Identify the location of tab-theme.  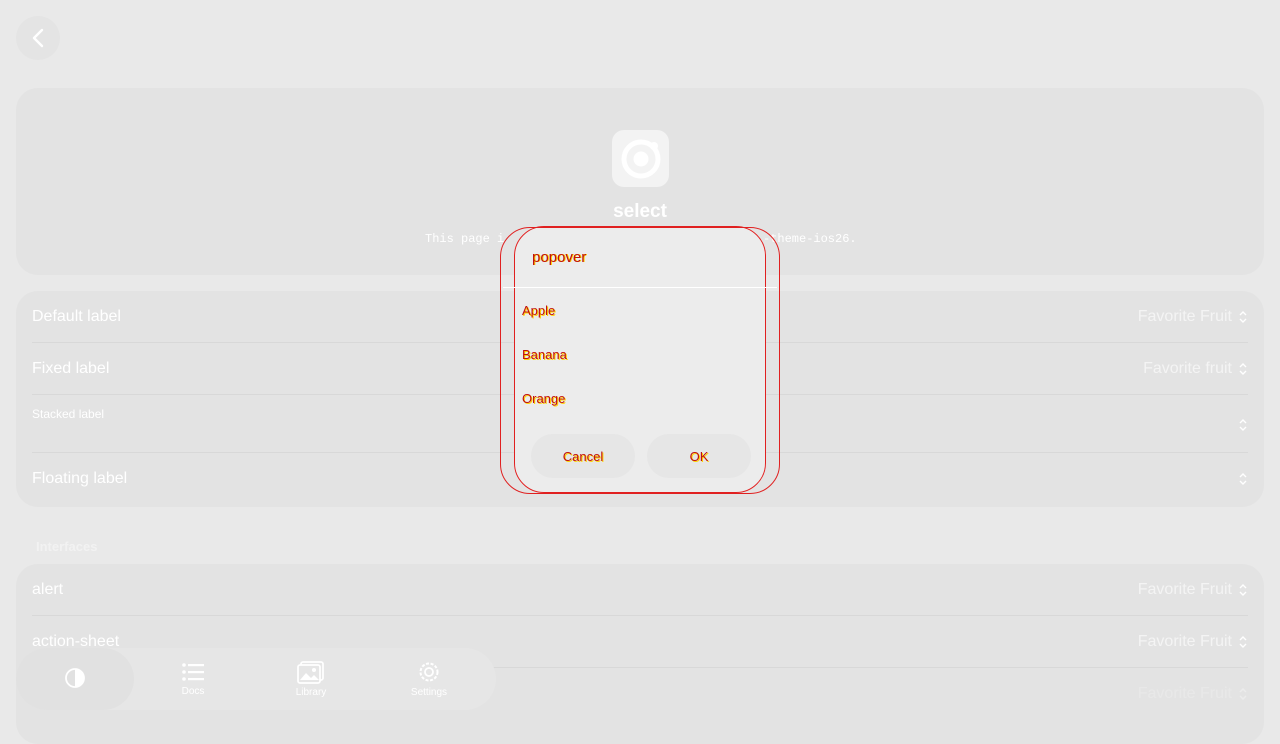
(75, 679).